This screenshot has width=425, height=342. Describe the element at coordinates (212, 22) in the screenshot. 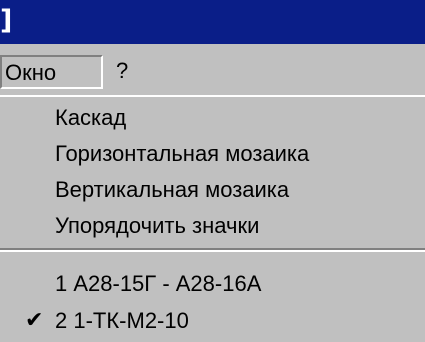

I see `title-bar: ]` at that location.